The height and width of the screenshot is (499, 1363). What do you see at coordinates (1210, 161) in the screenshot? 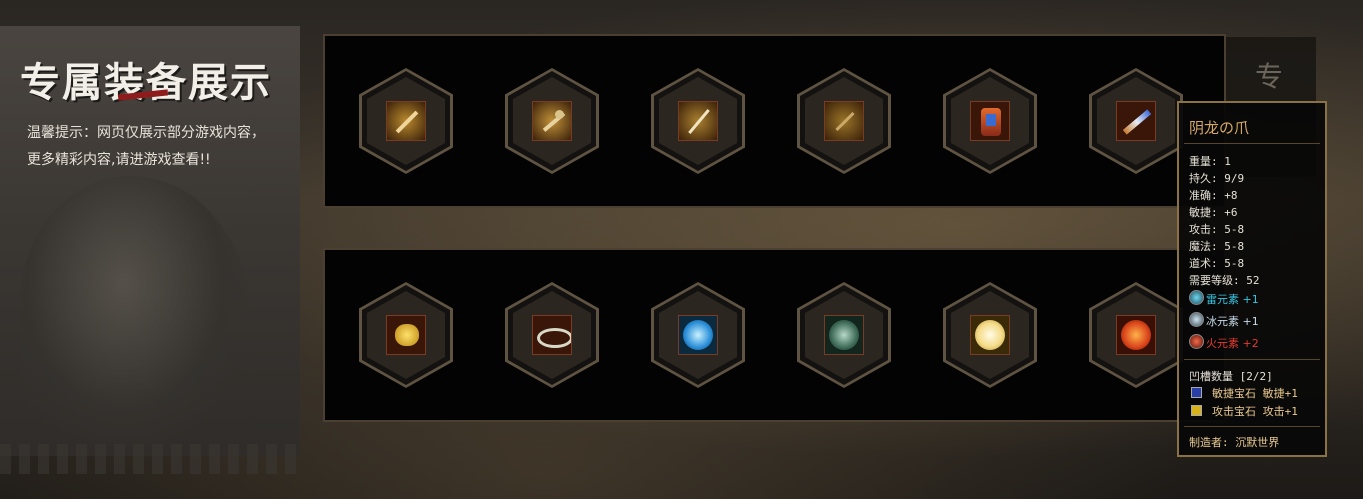
I see `stat-weight: 重量: 1` at bounding box center [1210, 161].